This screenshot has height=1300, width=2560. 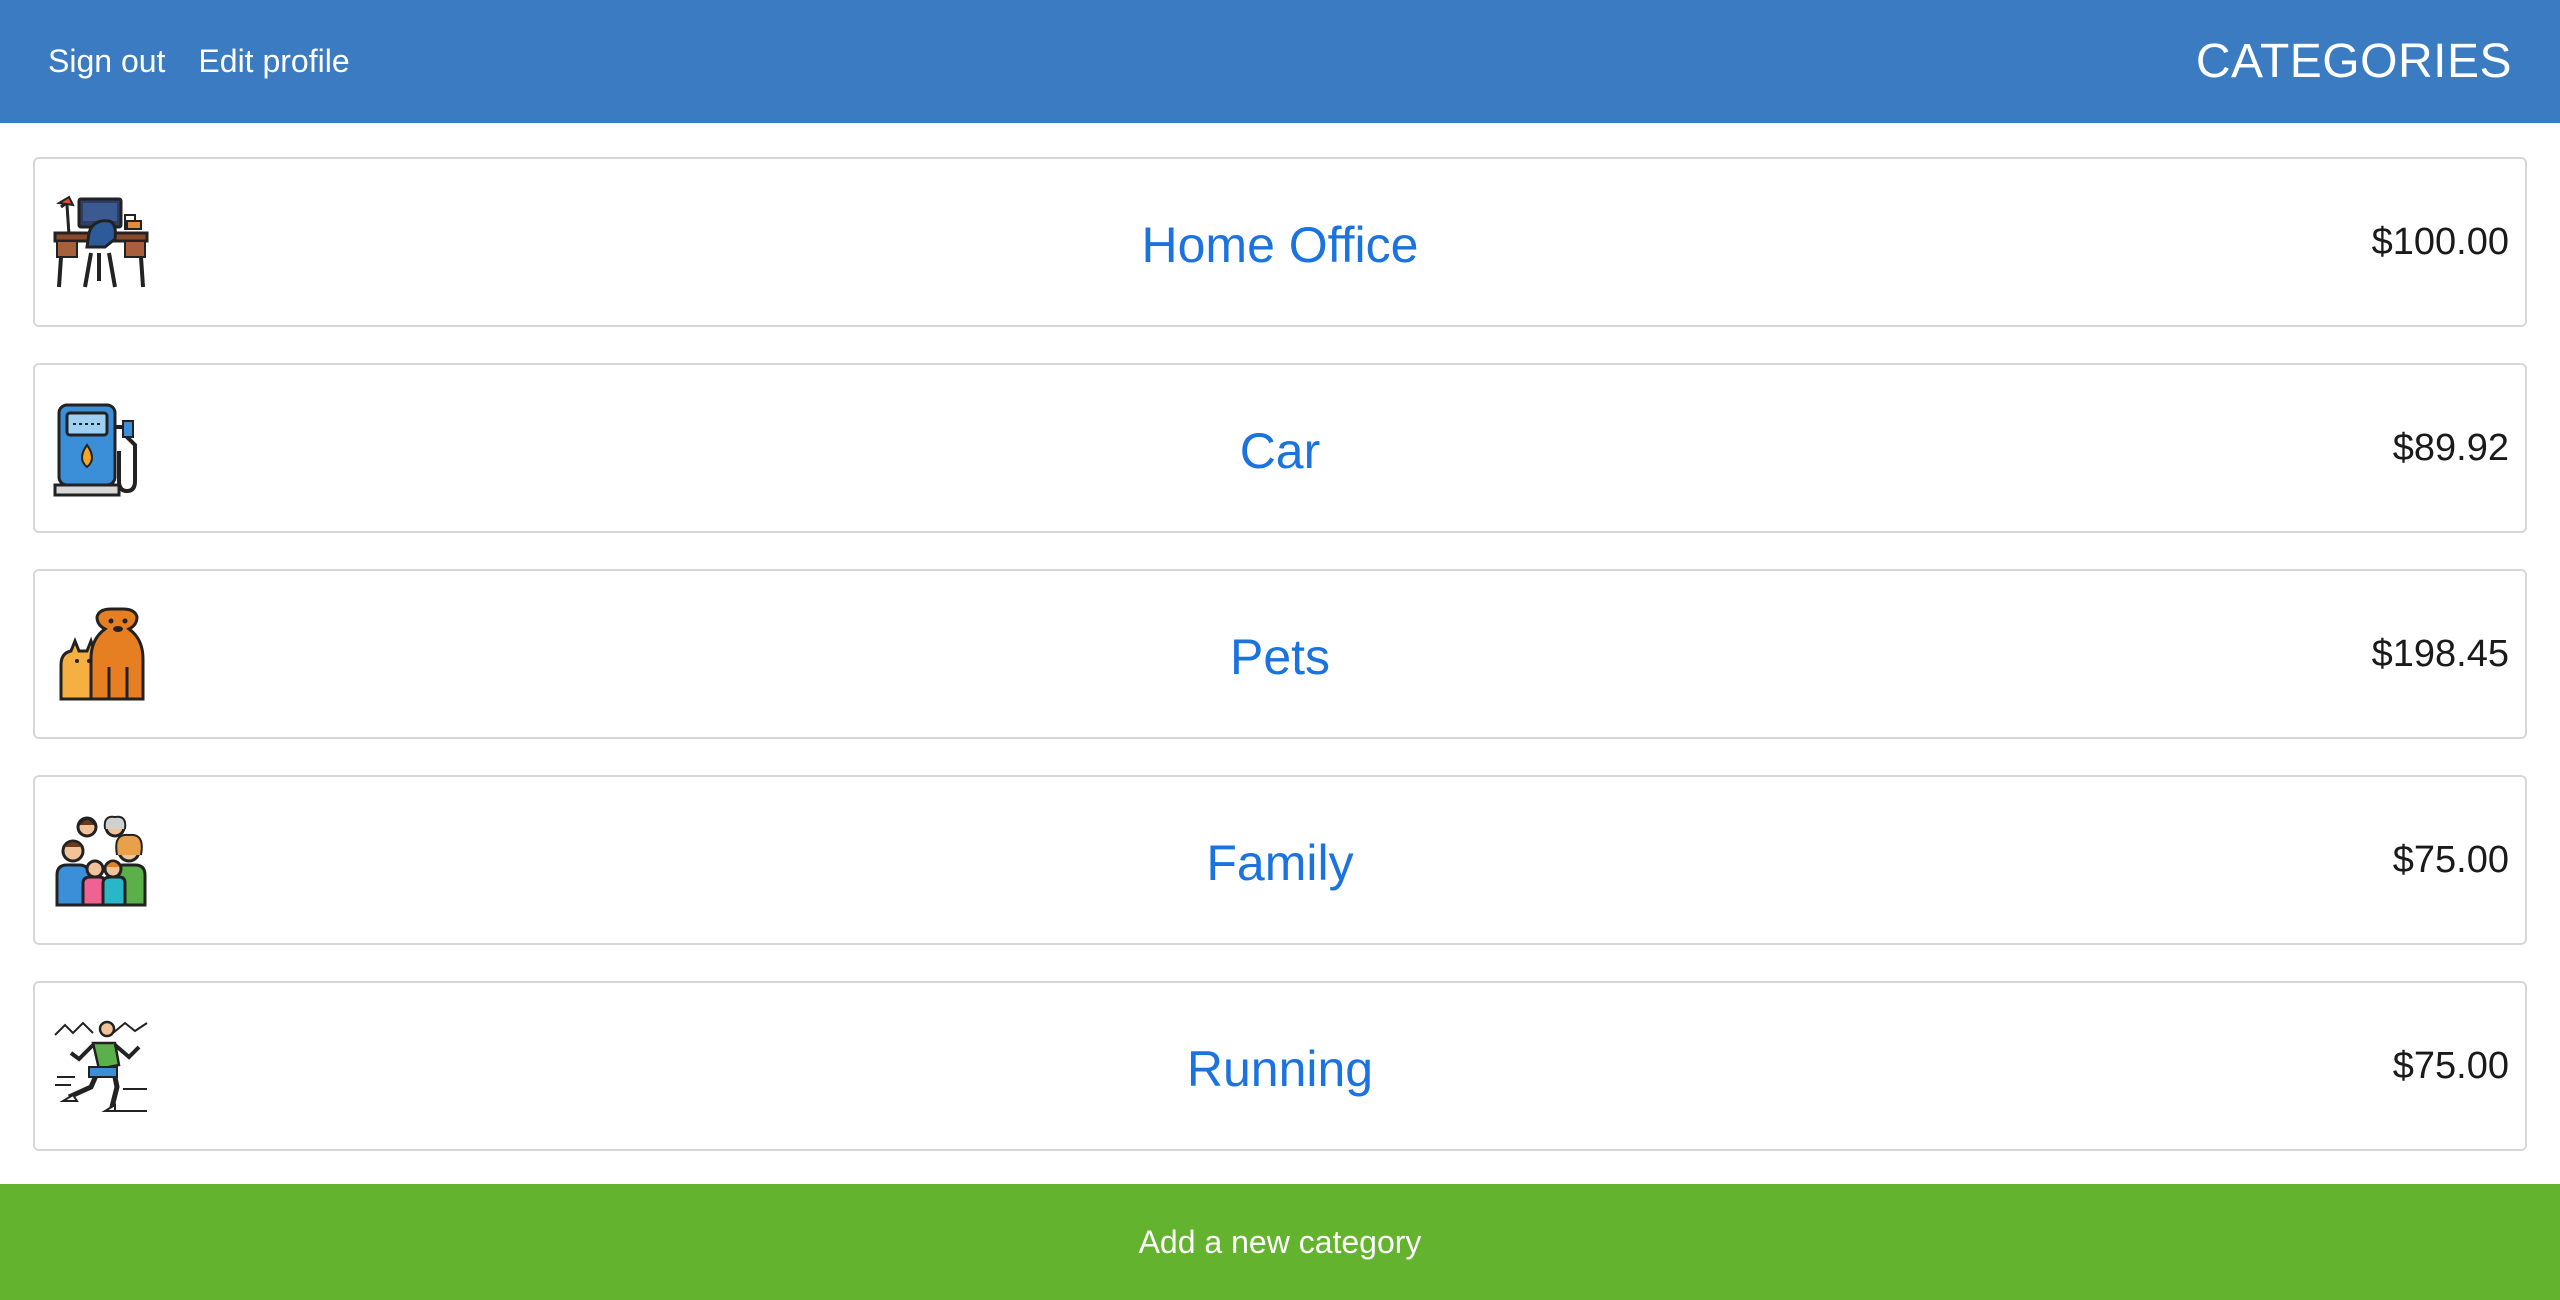 I want to click on category-name: Car, so click(x=1280, y=448).